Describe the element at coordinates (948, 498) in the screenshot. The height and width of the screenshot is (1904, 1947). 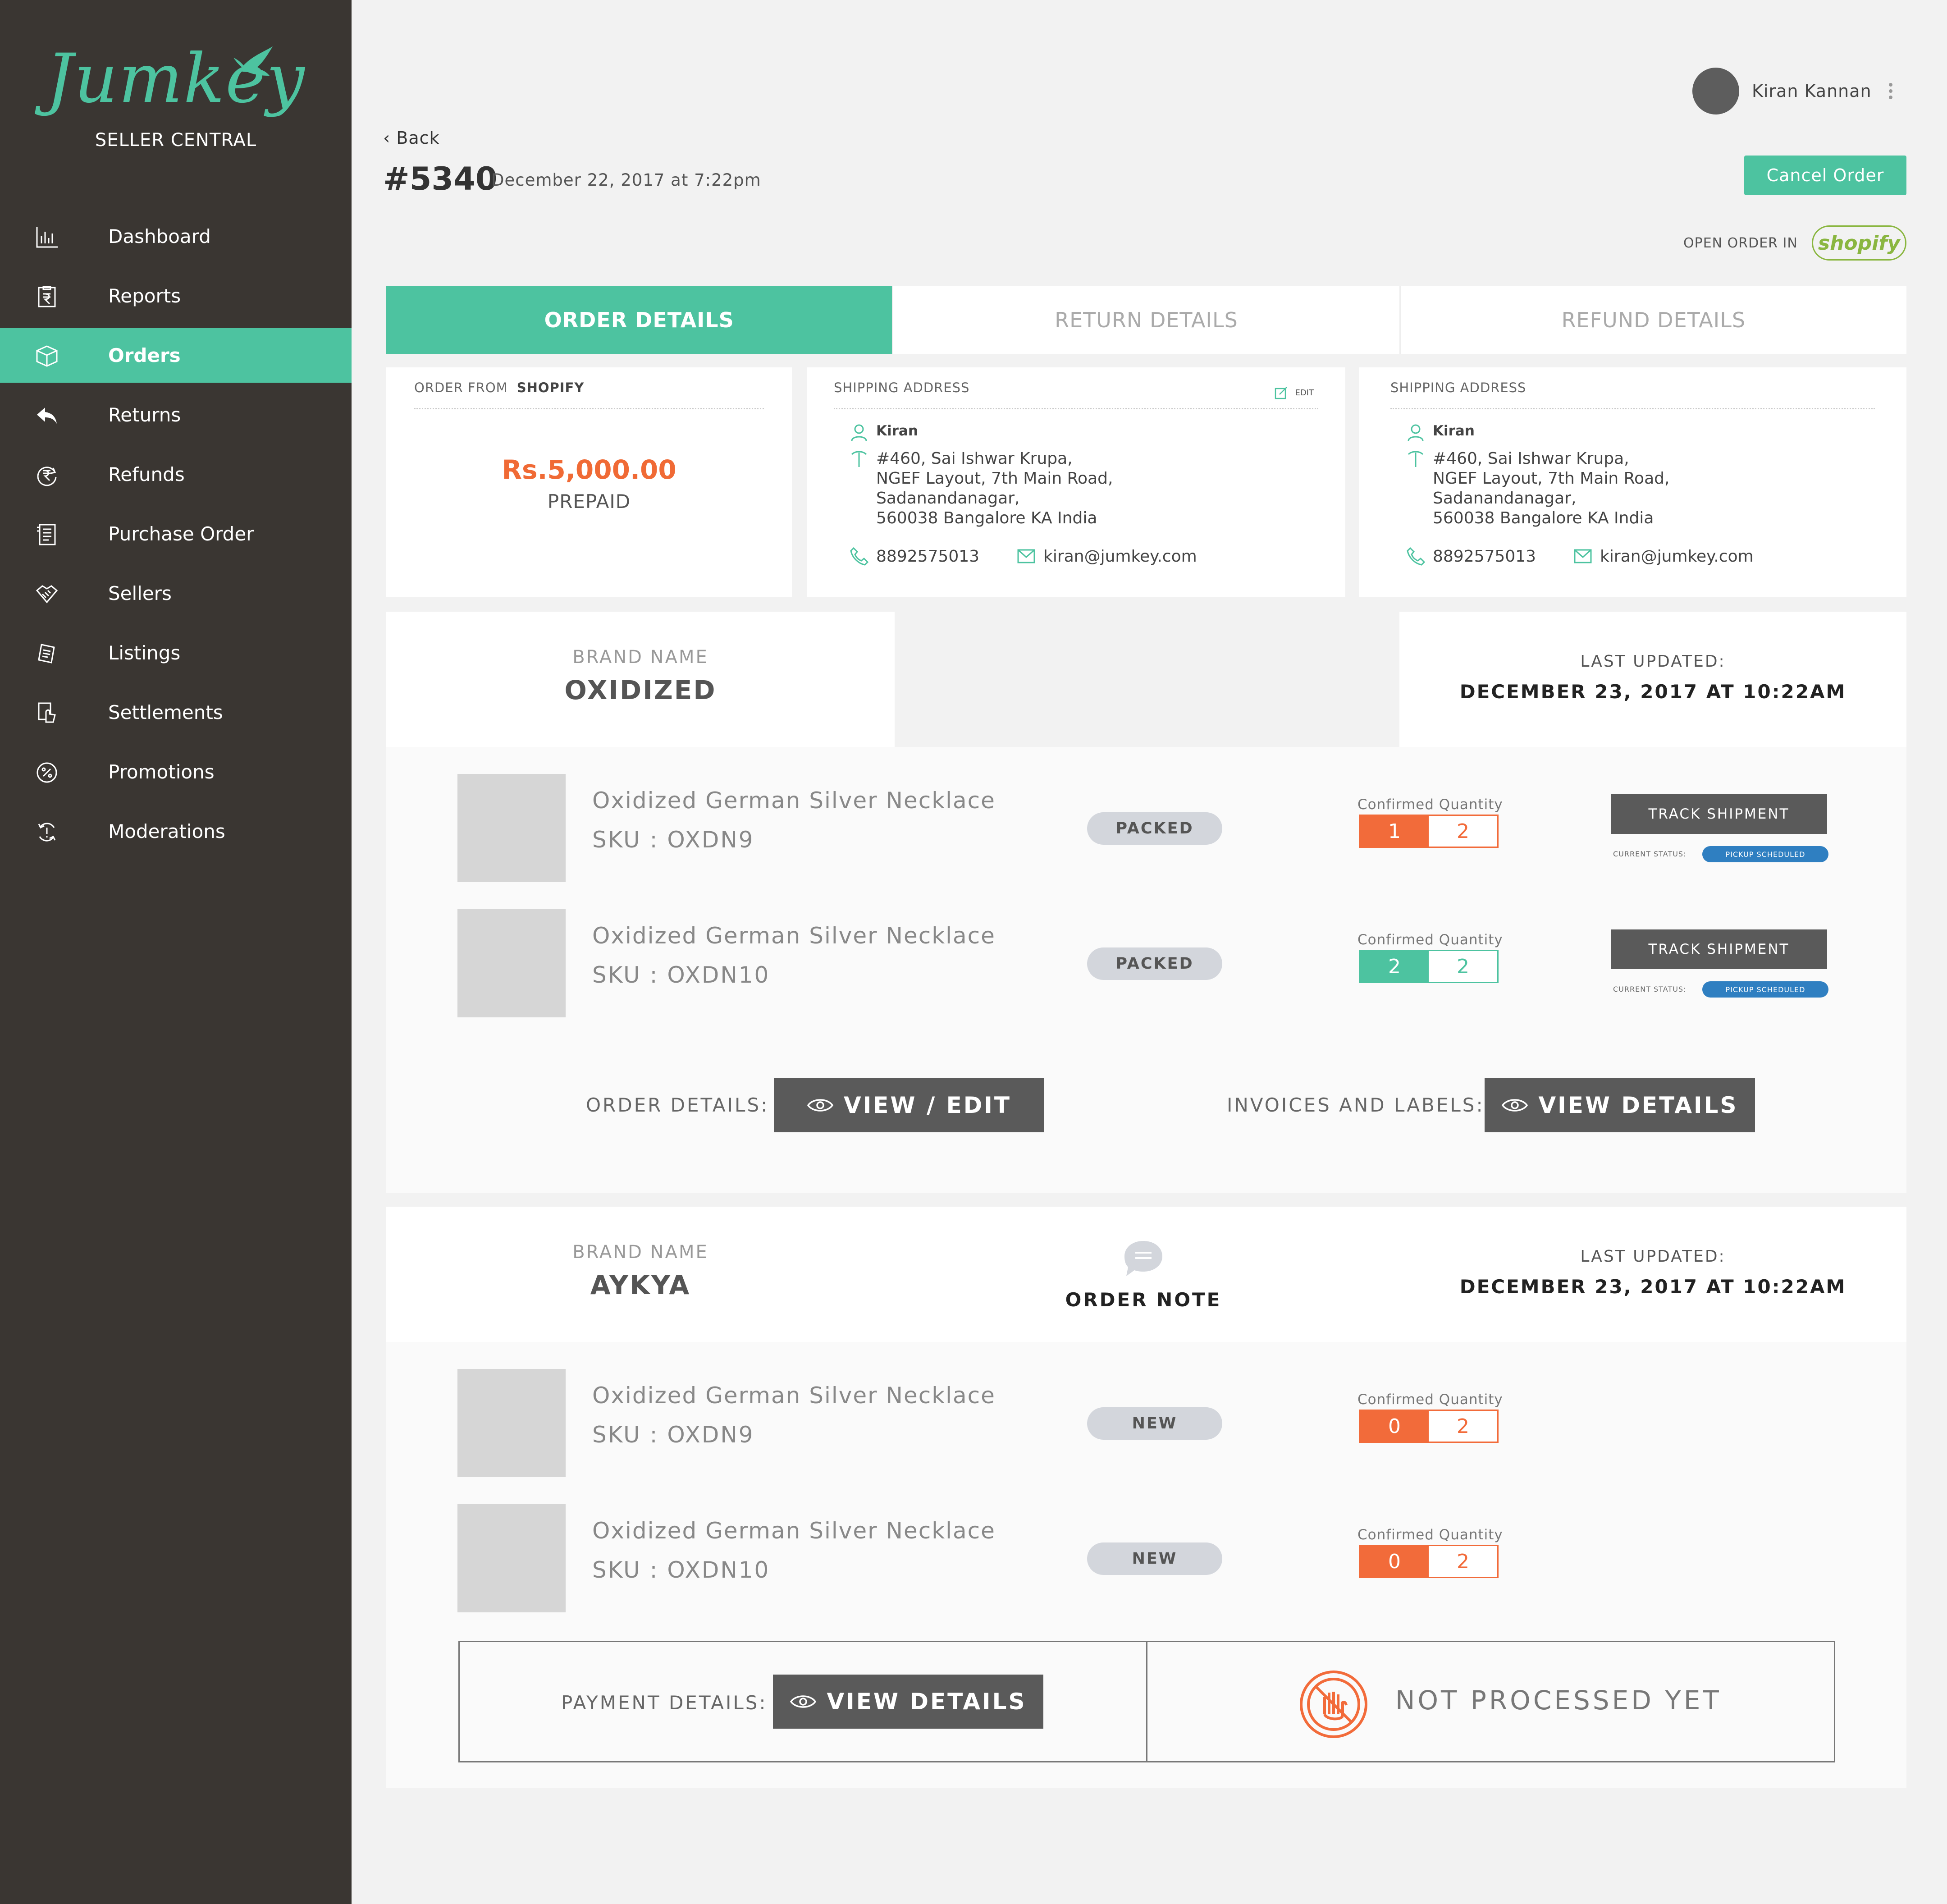
I see `address-line: Sadanandanagar,` at that location.